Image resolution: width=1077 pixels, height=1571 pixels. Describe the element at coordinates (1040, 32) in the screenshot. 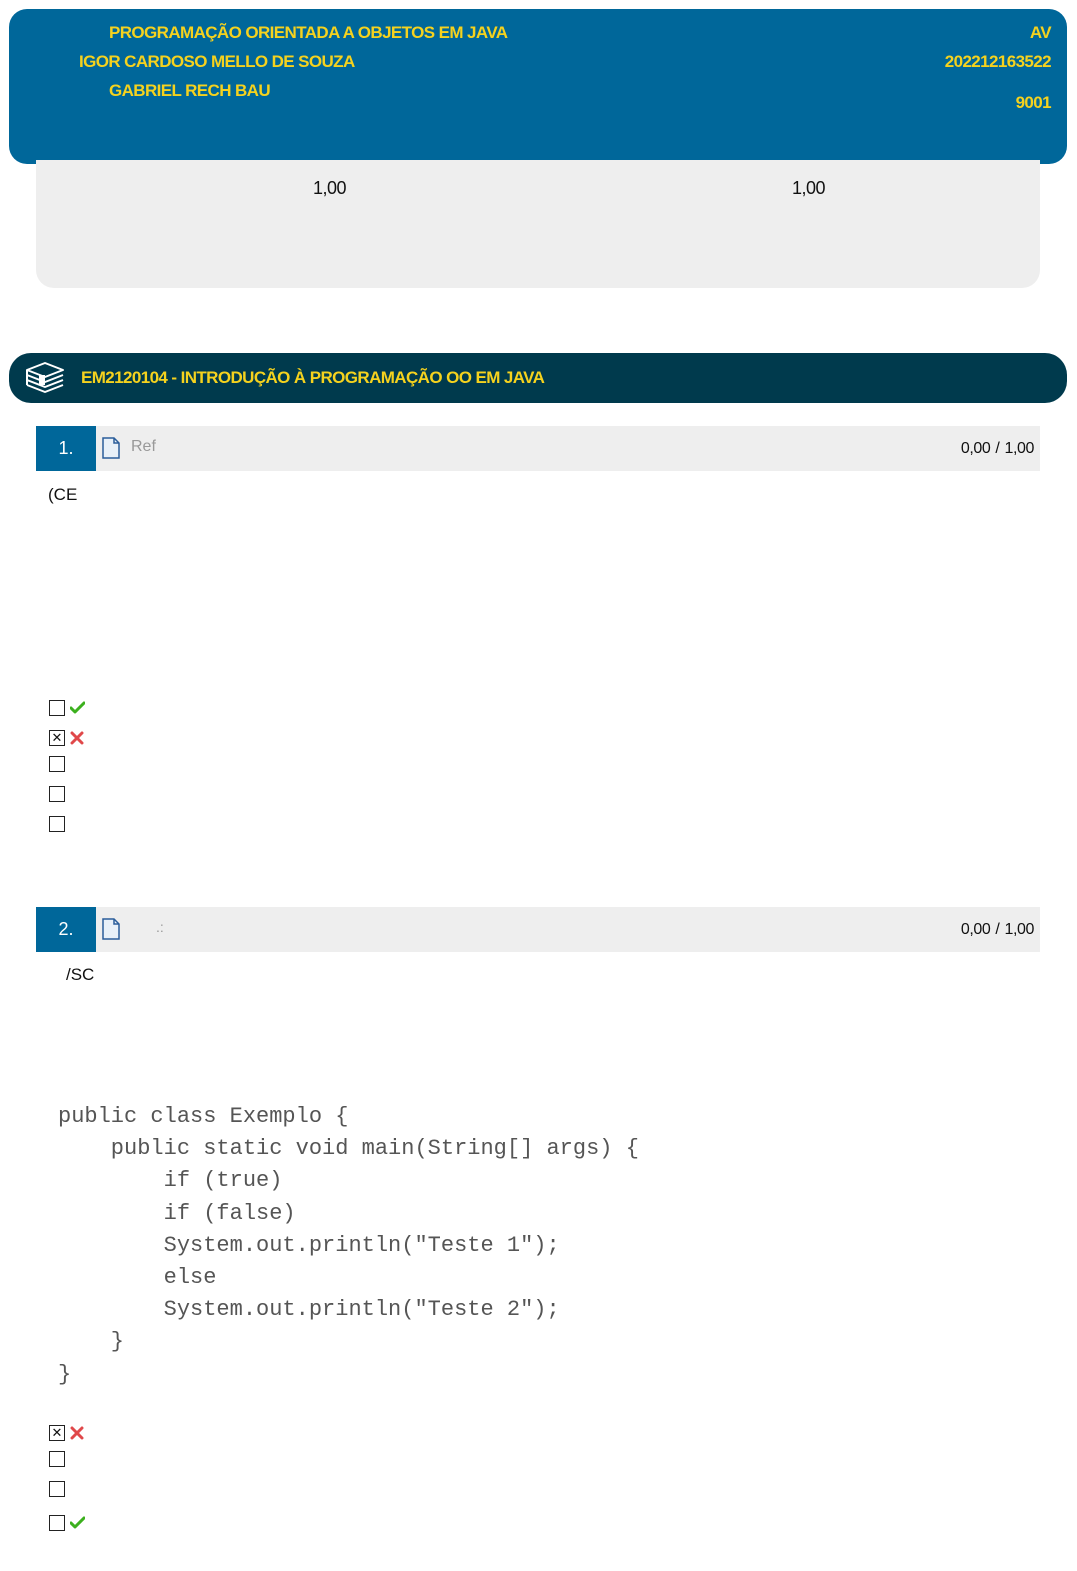

I see `exam-type: AV` at that location.